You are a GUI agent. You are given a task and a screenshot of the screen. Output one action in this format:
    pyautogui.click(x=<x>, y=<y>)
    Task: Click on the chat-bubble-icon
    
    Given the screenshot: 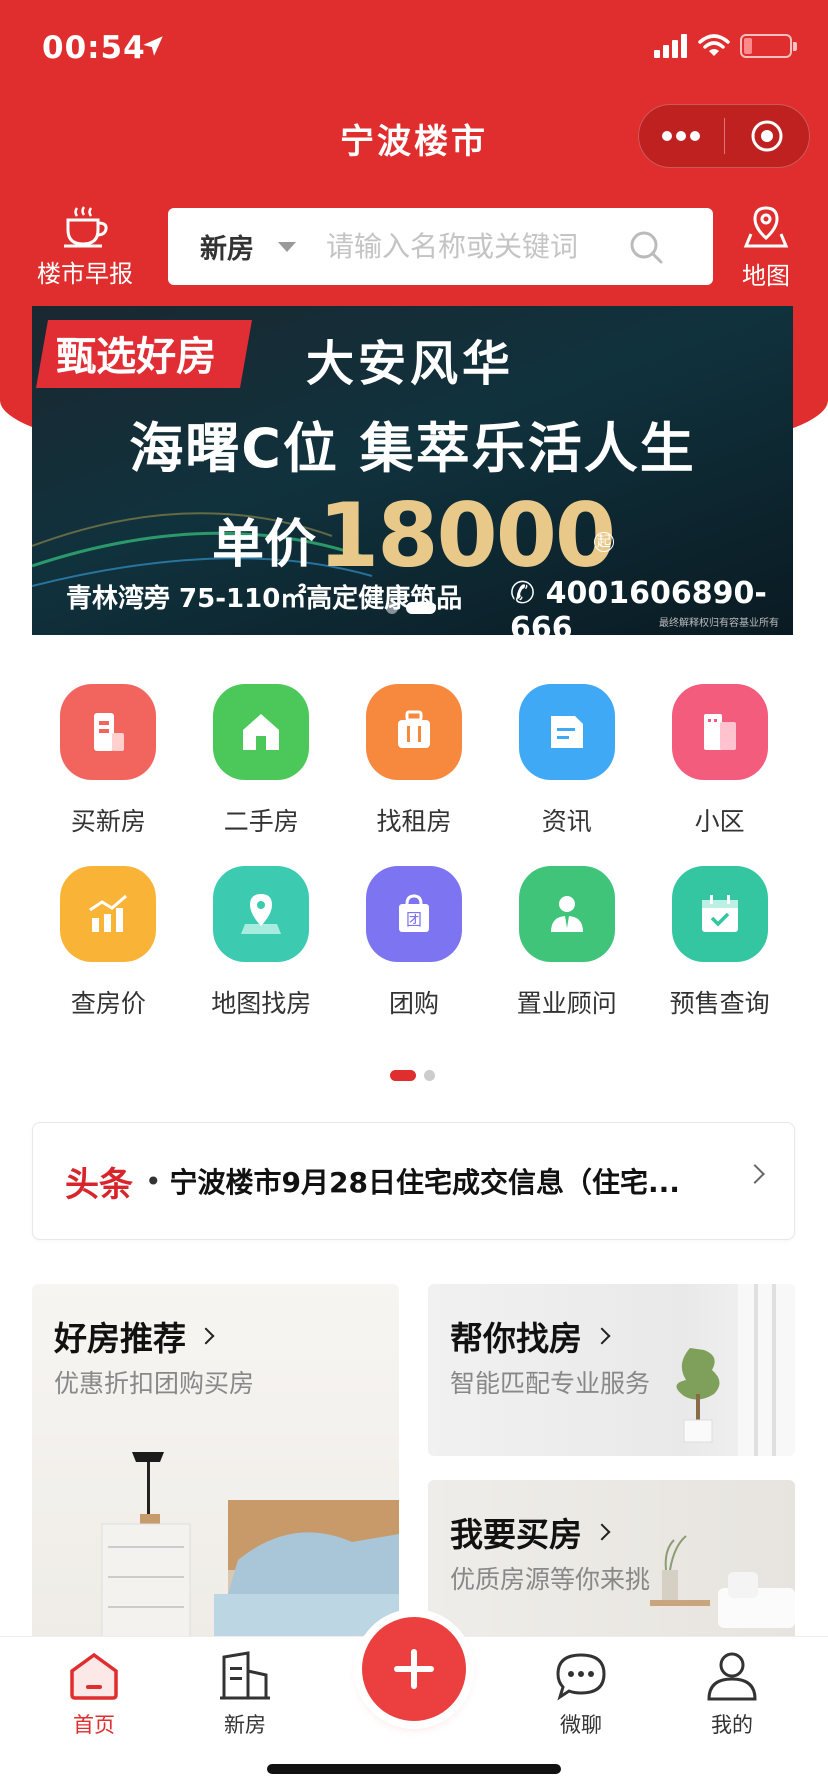 What is the action you would take?
    pyautogui.click(x=581, y=1677)
    